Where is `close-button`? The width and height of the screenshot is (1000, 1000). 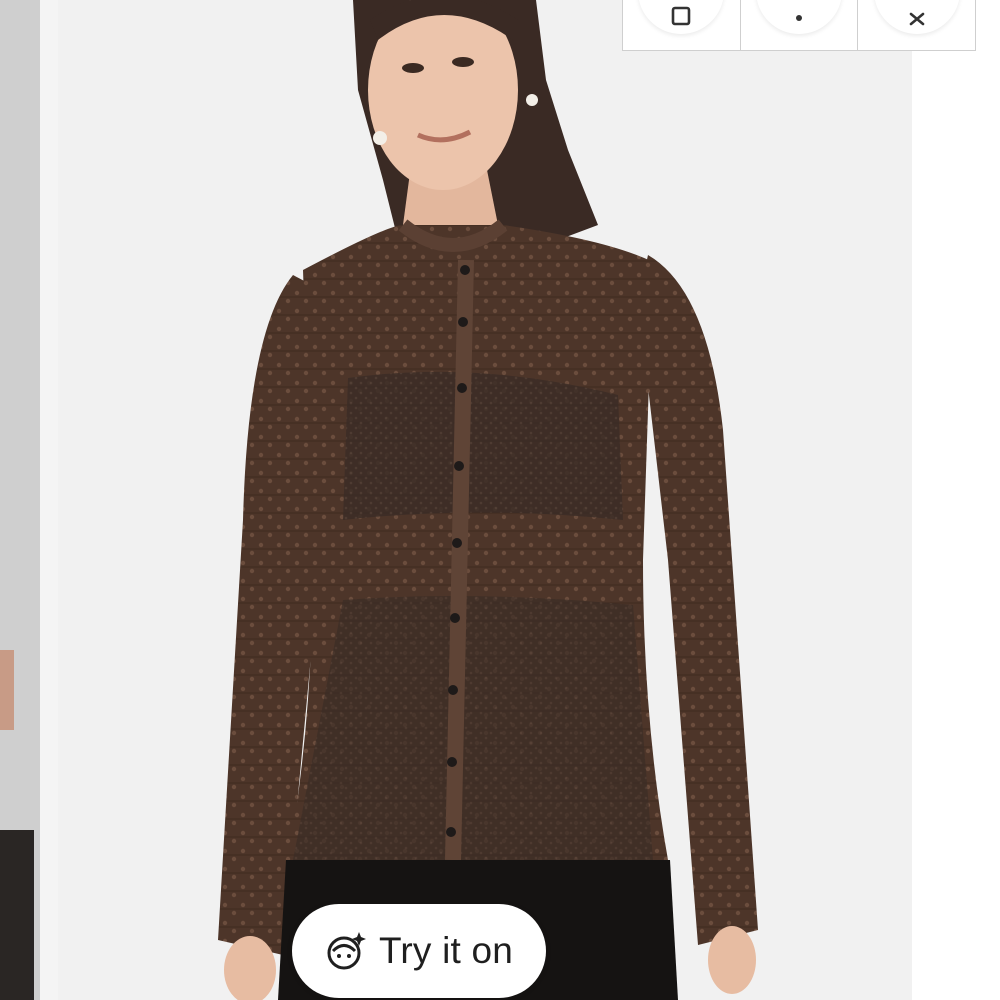 close-button is located at coordinates (916, 17).